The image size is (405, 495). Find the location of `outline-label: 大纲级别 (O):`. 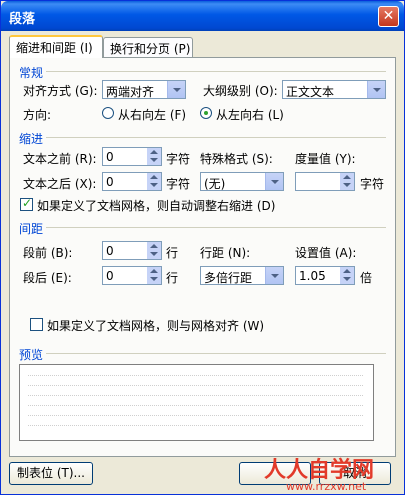

outline-label: 大纲级别 (O): is located at coordinates (240, 91).